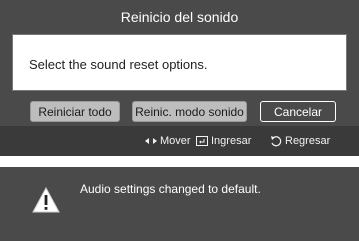  Describe the element at coordinates (46, 200) in the screenshot. I see `warning-icon` at that location.